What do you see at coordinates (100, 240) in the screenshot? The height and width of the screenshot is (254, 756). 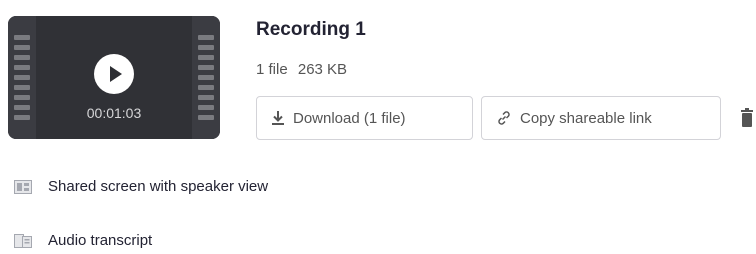 I see `file-label: Audio transcript` at bounding box center [100, 240].